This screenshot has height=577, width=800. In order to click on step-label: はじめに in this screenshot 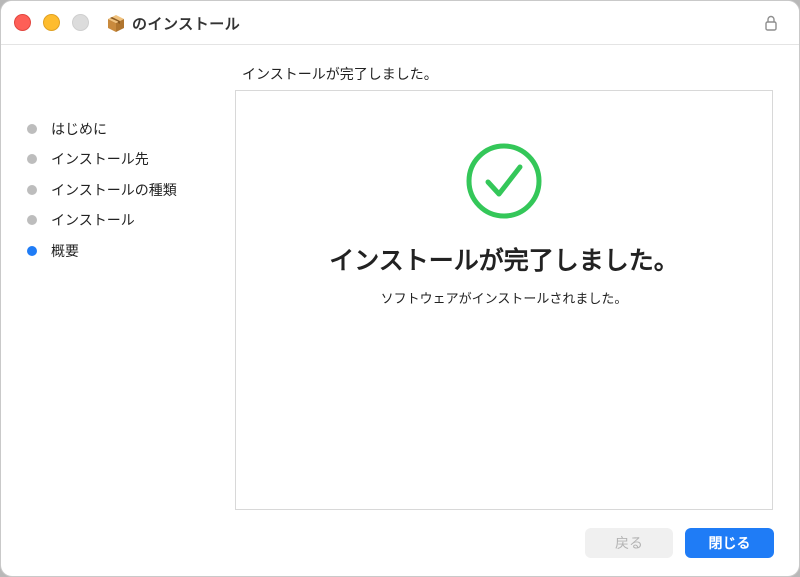, I will do `click(79, 130)`.